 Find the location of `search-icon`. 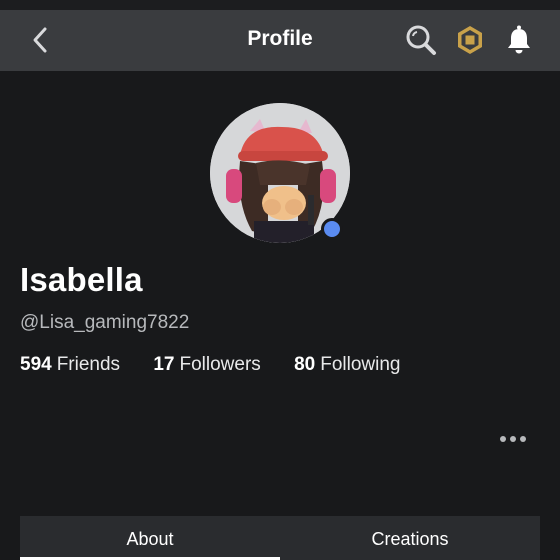

search-icon is located at coordinates (421, 40).